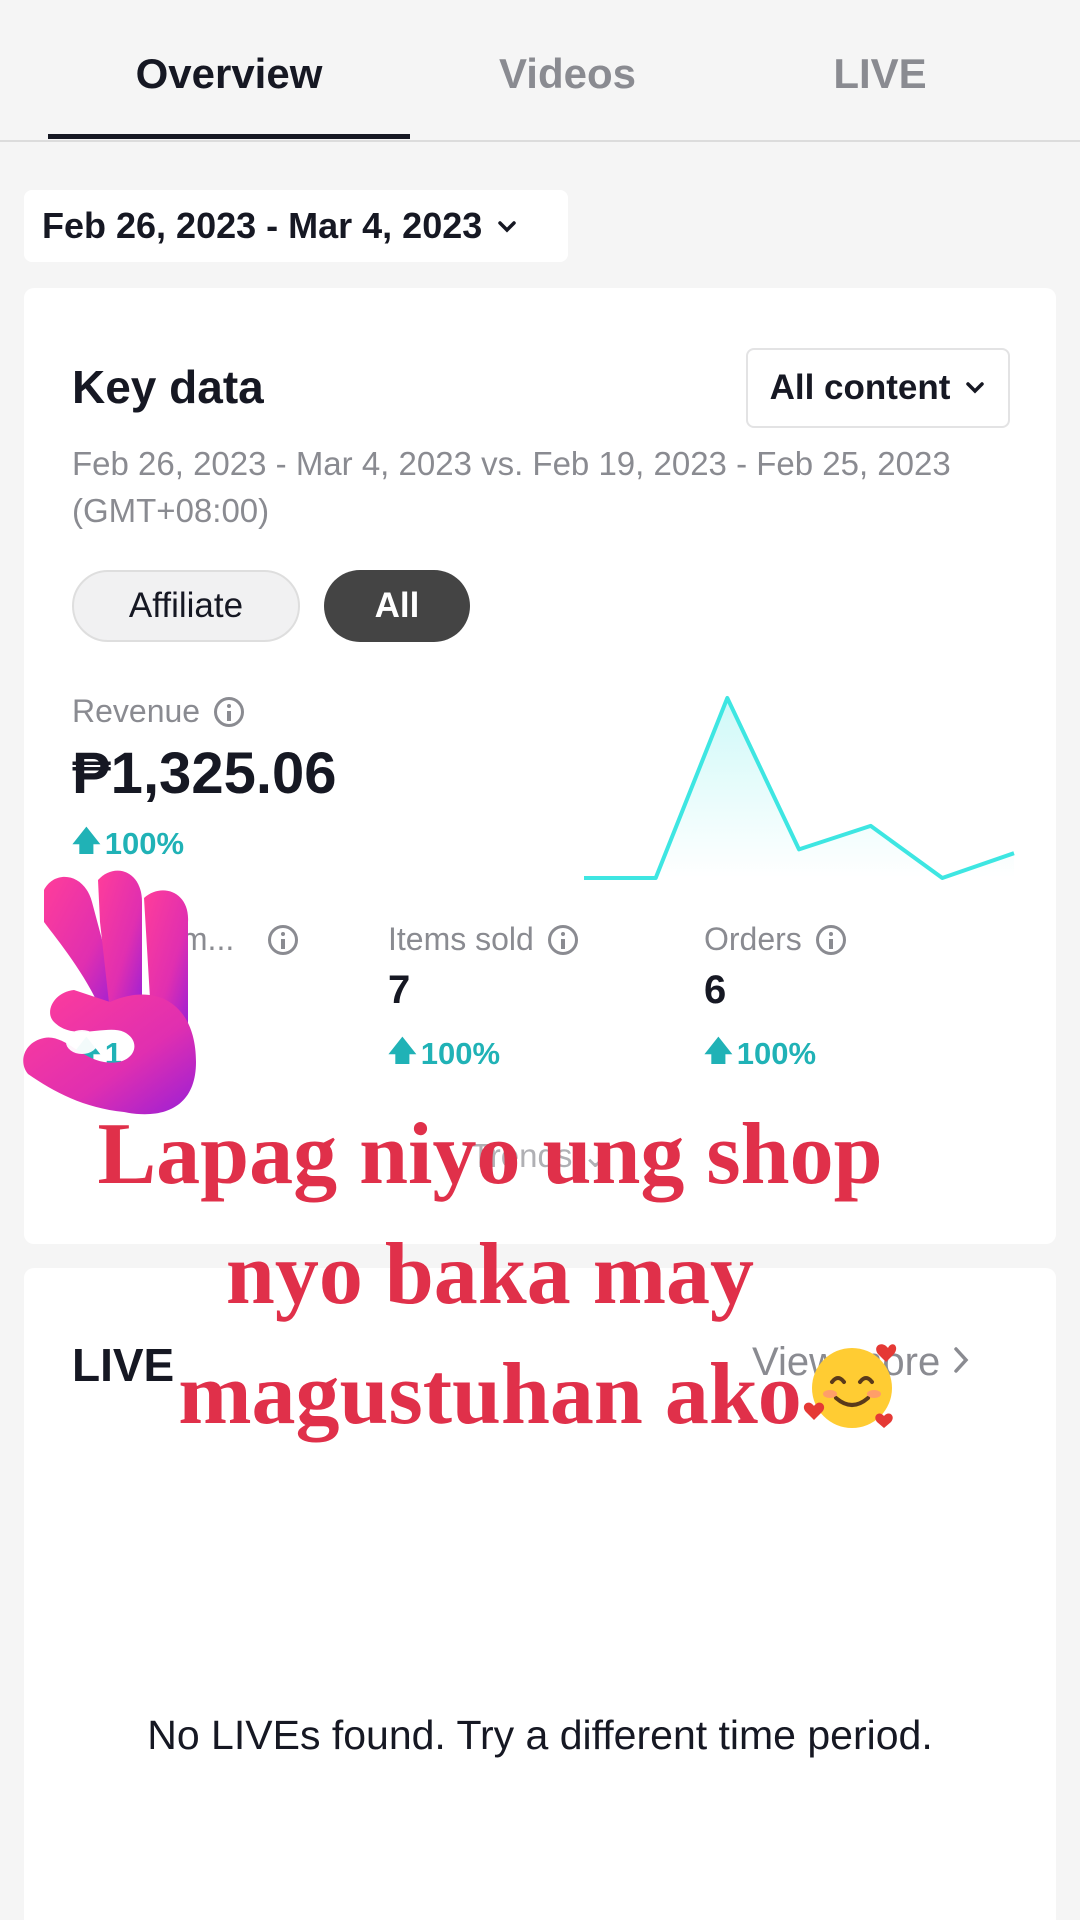 The height and width of the screenshot is (1920, 1080). I want to click on items-sold-label-text: Items sold, so click(461, 939).